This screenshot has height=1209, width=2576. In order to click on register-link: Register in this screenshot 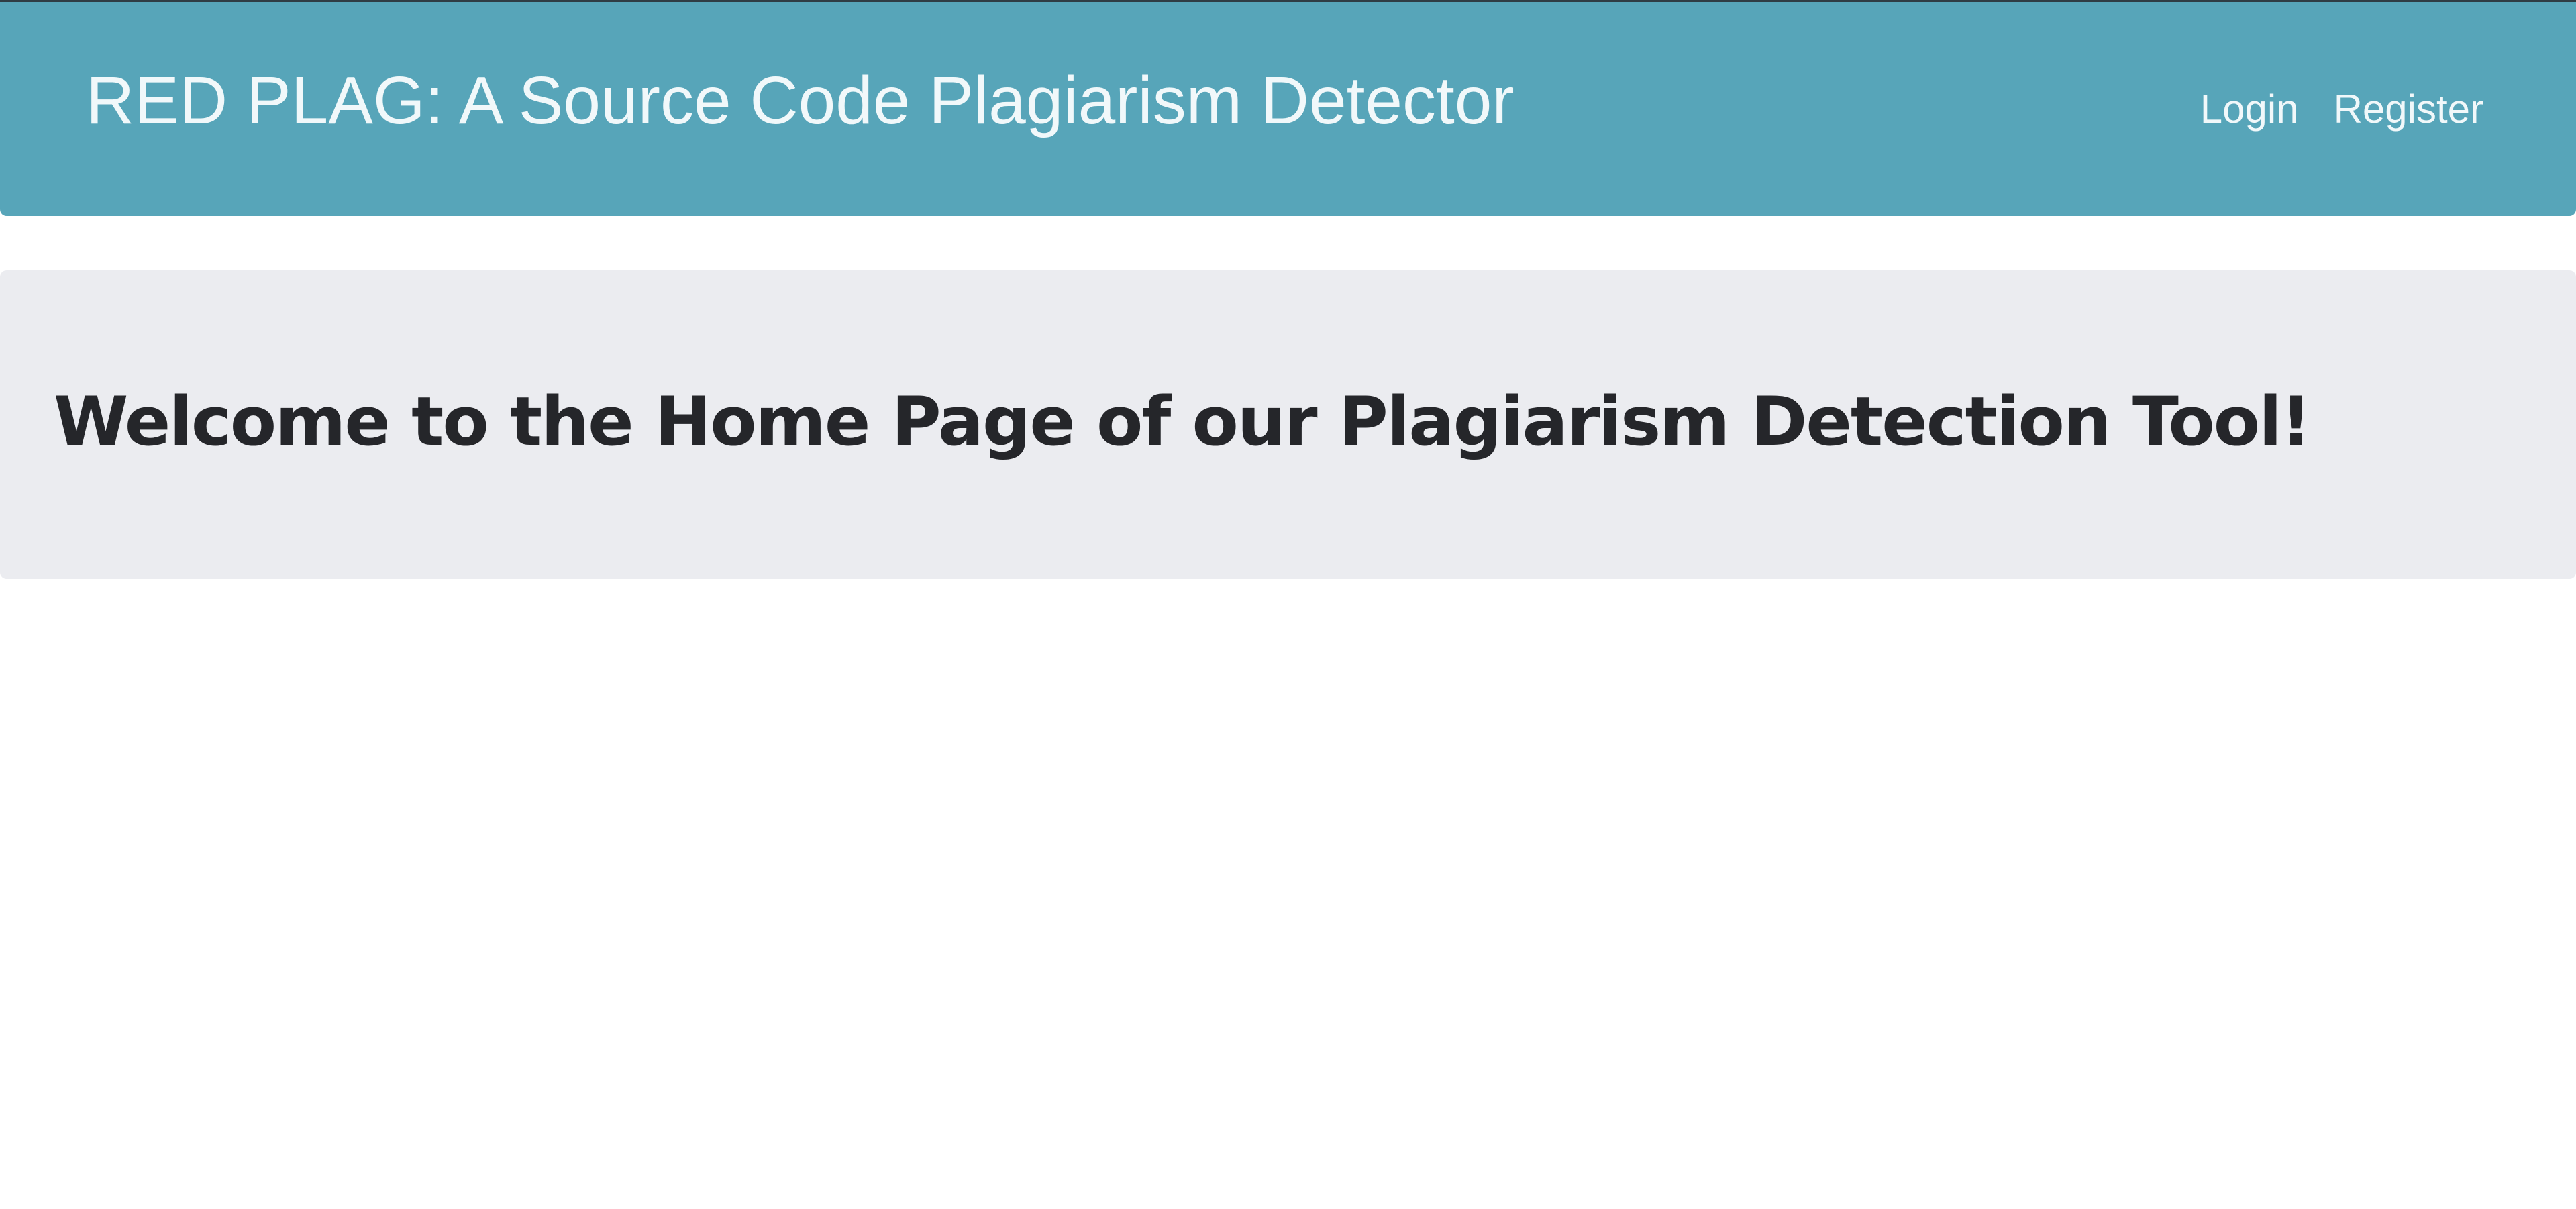, I will do `click(2408, 109)`.